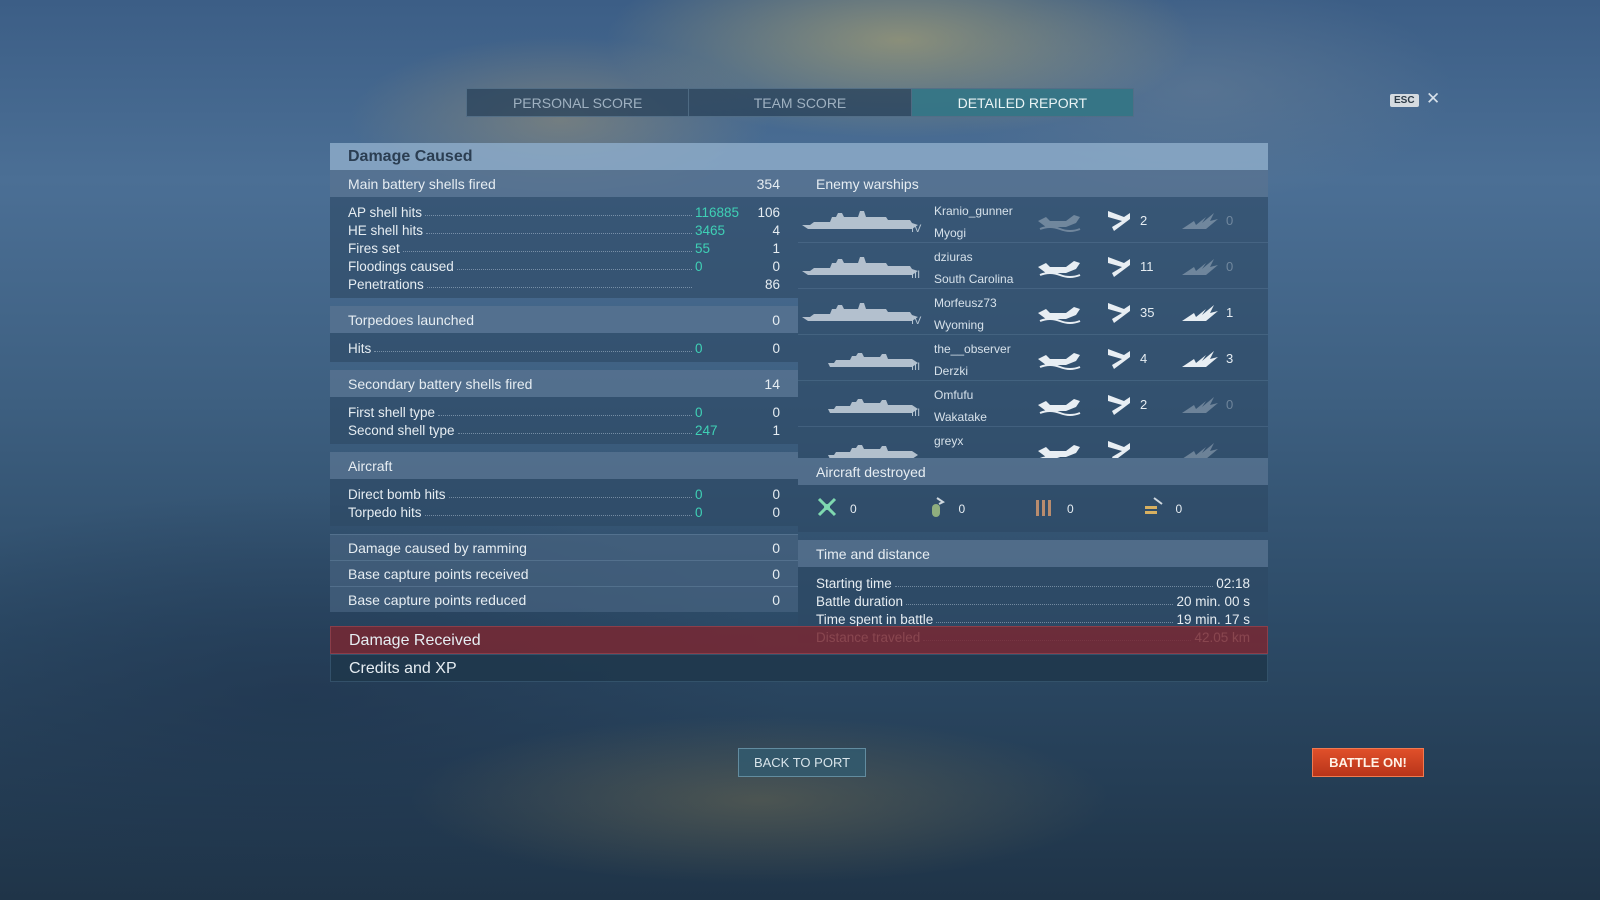 The height and width of the screenshot is (900, 1600). Describe the element at coordinates (437, 599) in the screenshot. I see `capture-reduced-label: Base capture points reduced` at that location.